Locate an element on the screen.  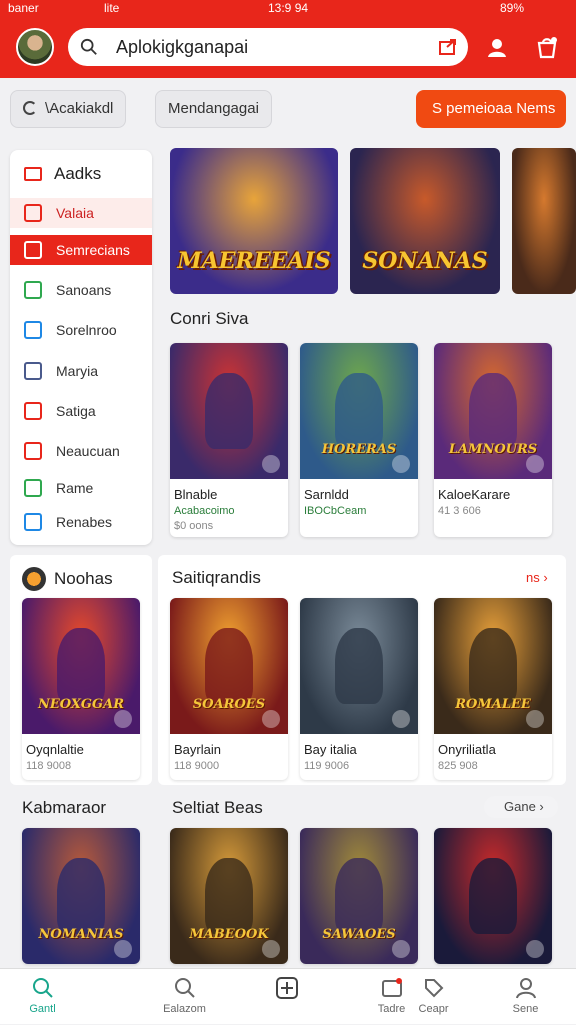
featured-banner: MAEREEAIS is located at coordinates (254, 221).